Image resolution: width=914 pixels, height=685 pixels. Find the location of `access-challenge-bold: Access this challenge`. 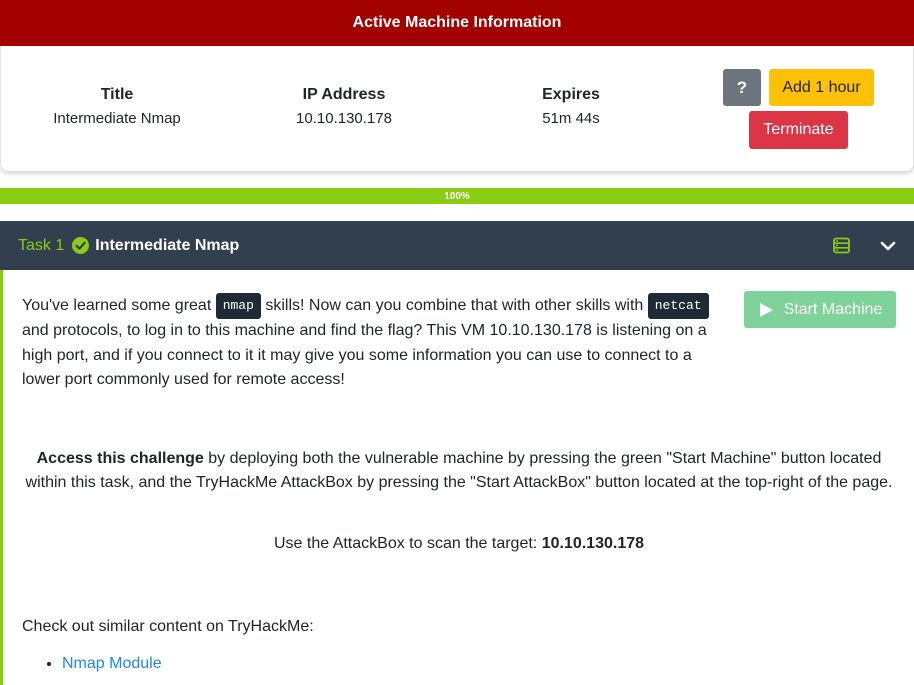

access-challenge-bold: Access this challenge is located at coordinates (120, 458).